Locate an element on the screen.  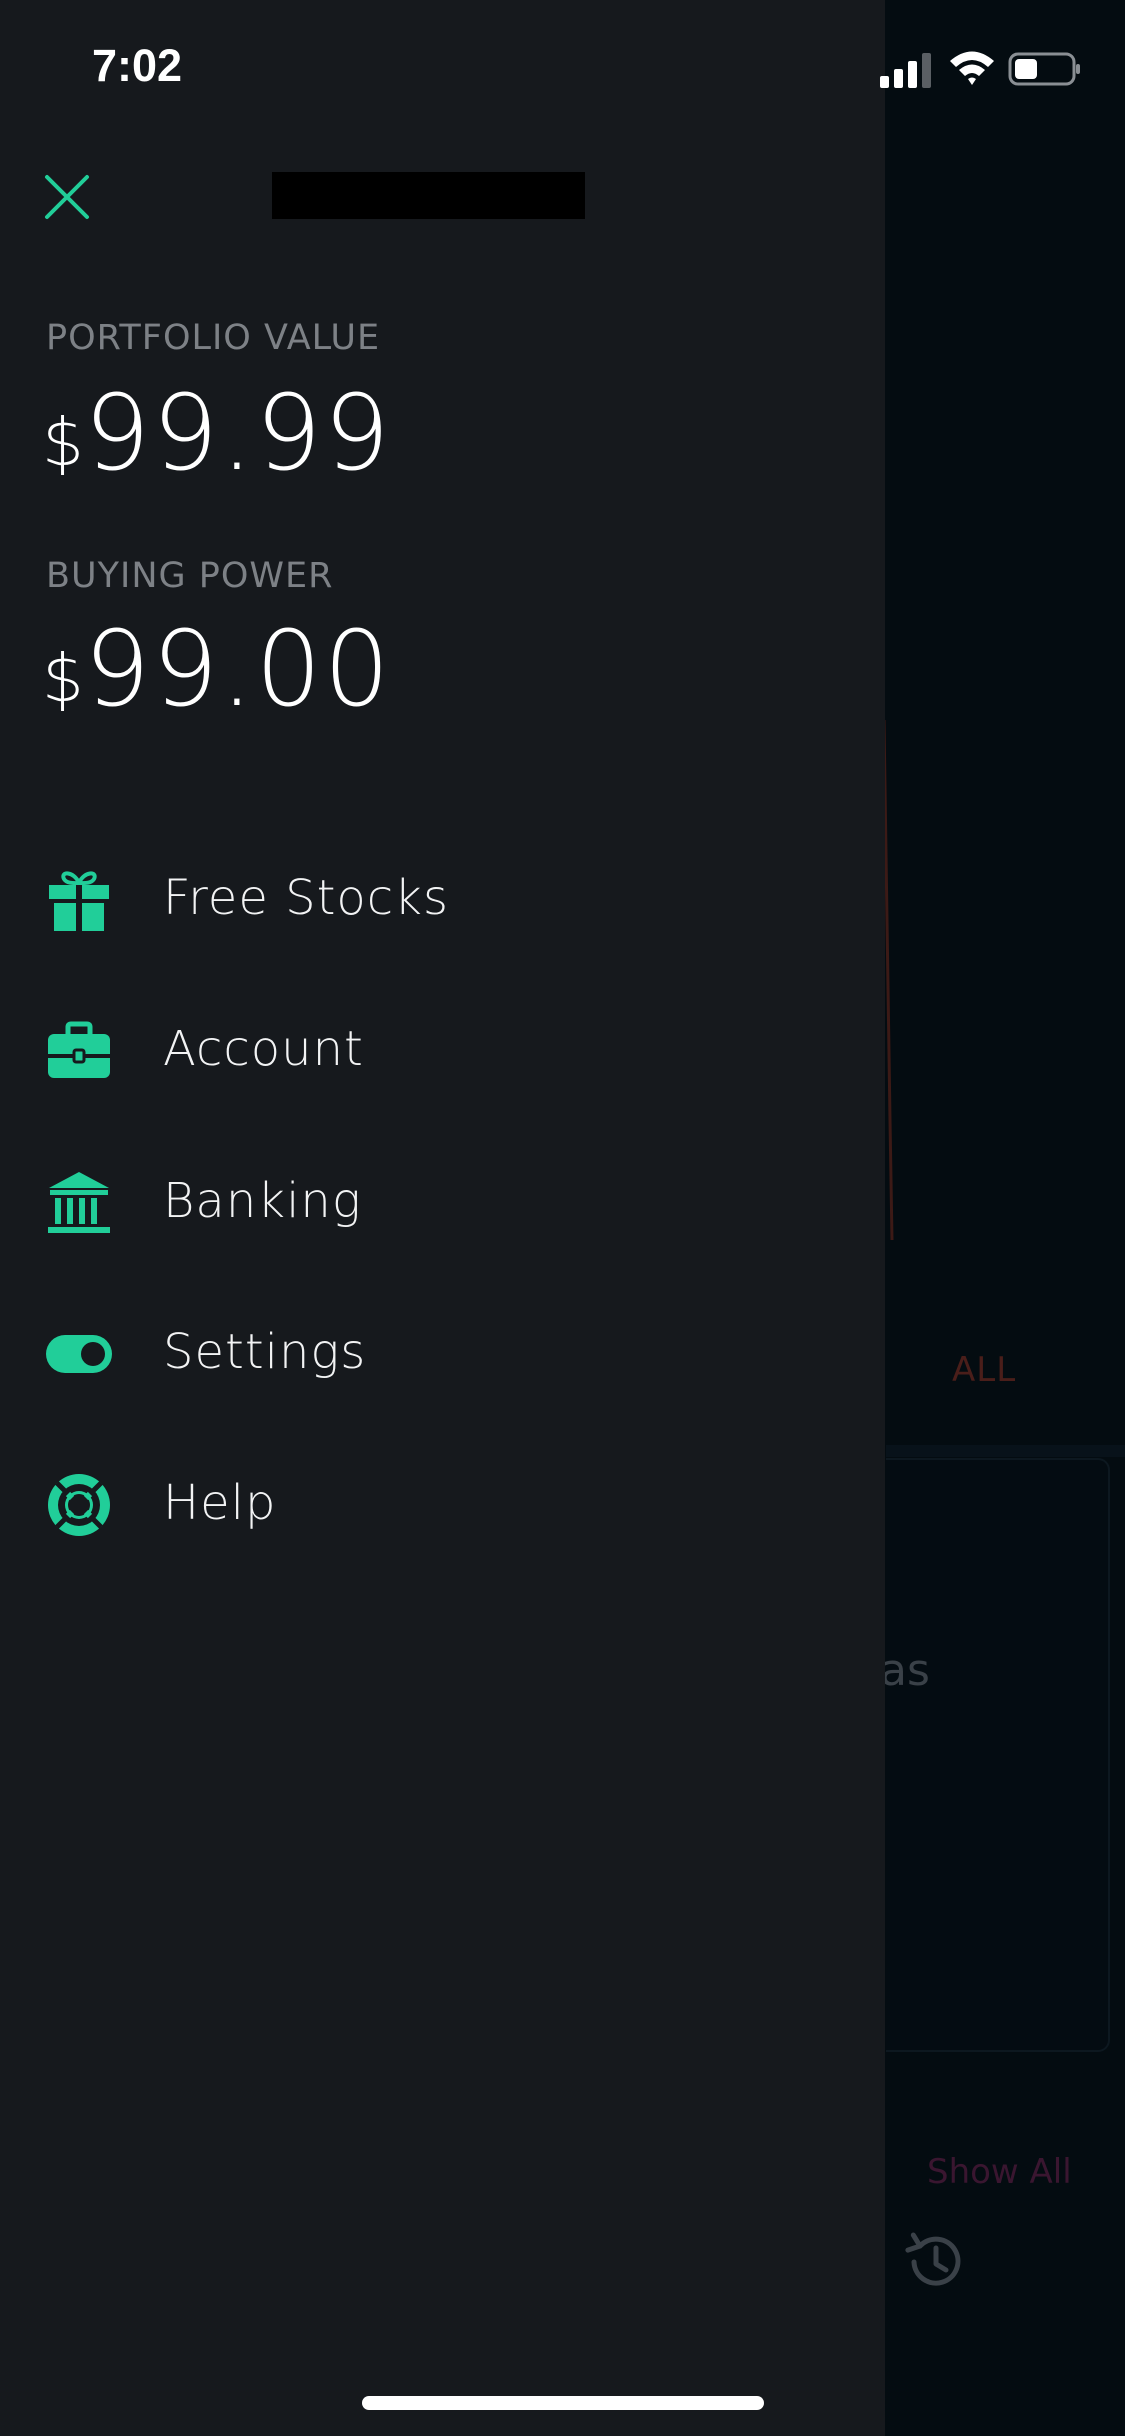
gift-icon is located at coordinates (79, 901).